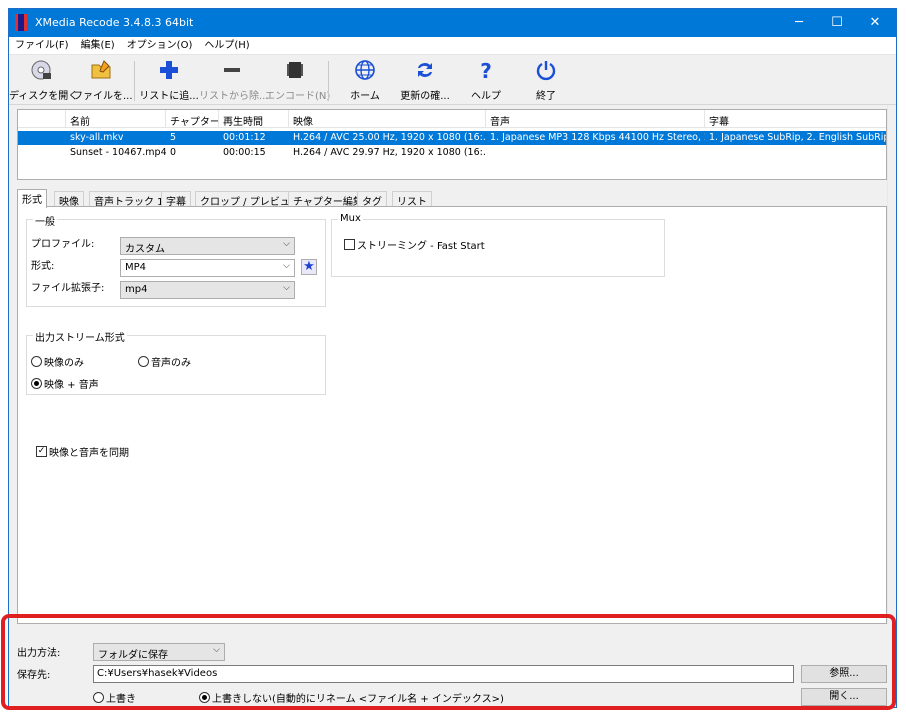 The image size is (906, 715). I want to click on power-icon, so click(546, 71).